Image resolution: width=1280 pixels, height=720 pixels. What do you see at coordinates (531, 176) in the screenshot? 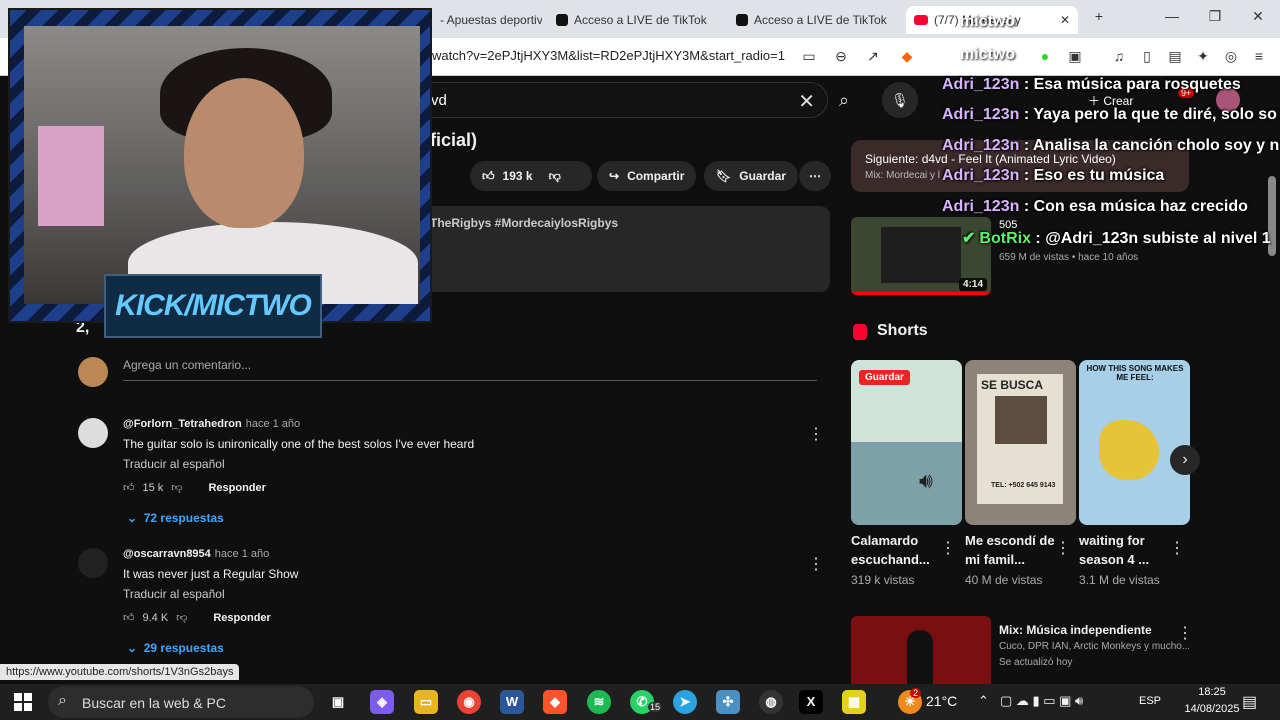
I see `like-button: 👍︎ 193 k 👎︎` at bounding box center [531, 176].